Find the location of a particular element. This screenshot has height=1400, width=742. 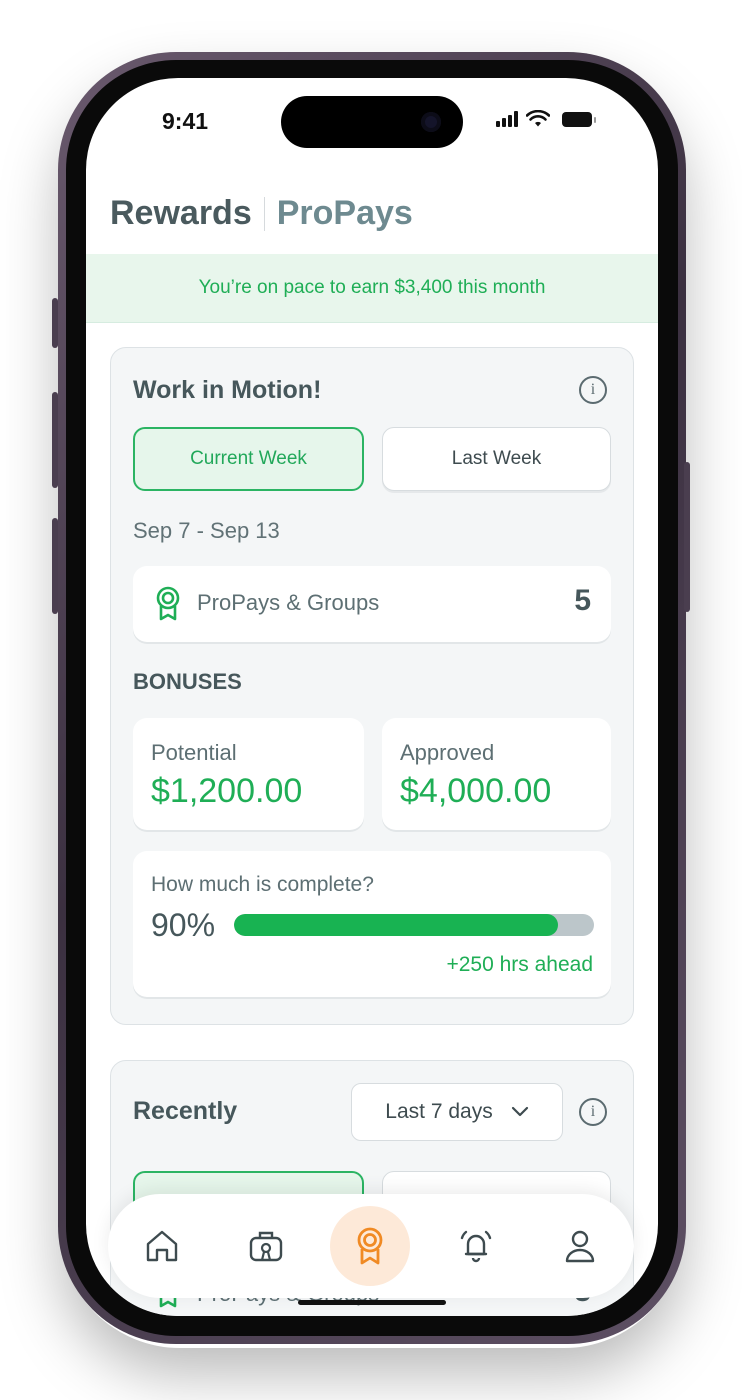

dynamic-island is located at coordinates (372, 122).